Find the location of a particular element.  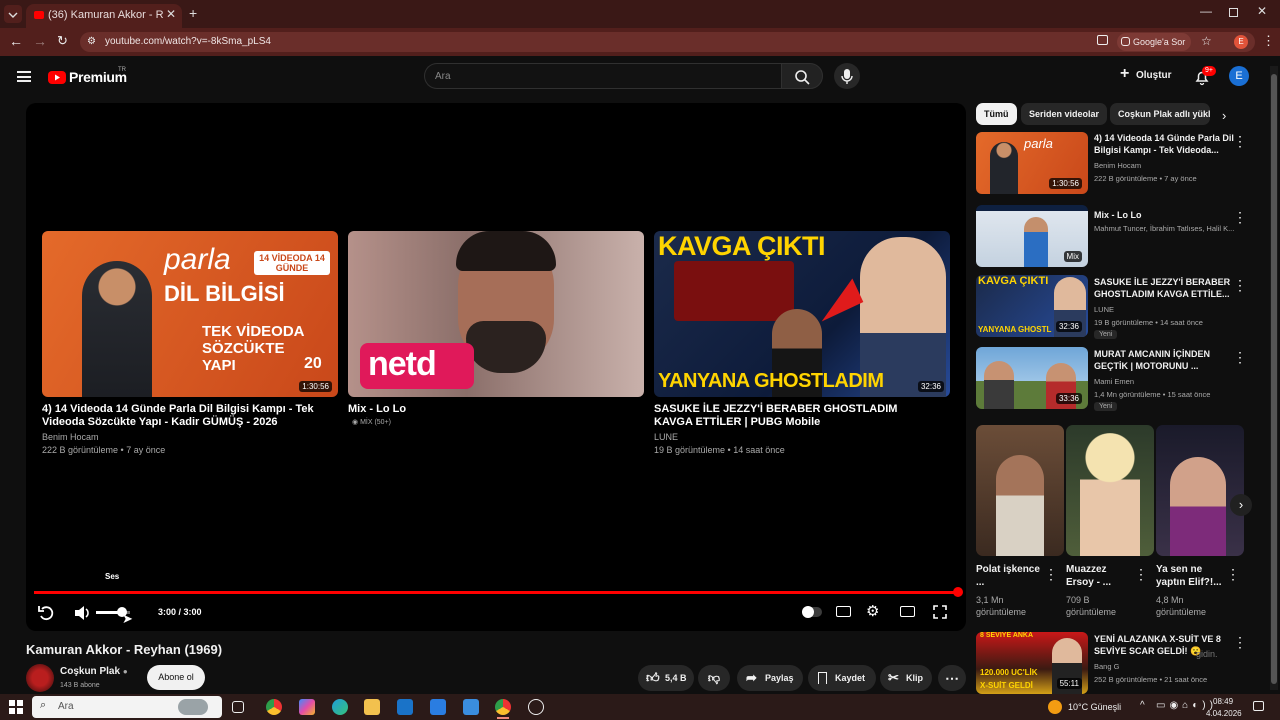

search-input: Ara is located at coordinates (602, 76).